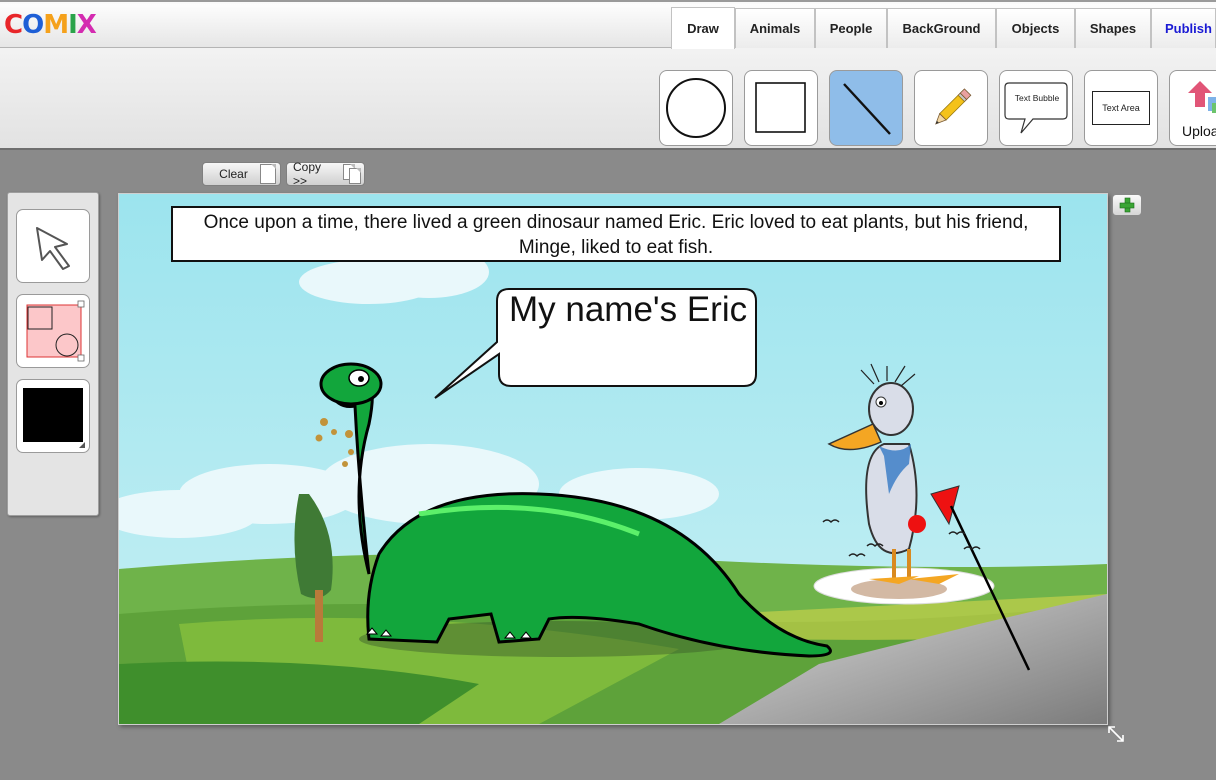 Image resolution: width=1216 pixels, height=780 pixels. I want to click on clear-button: Clear, so click(241, 174).